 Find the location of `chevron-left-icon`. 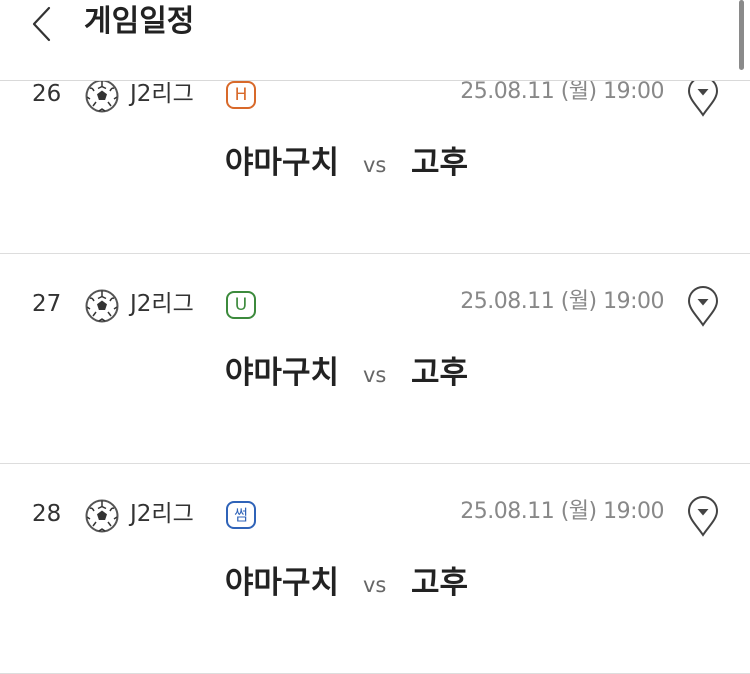

chevron-left-icon is located at coordinates (42, 24).